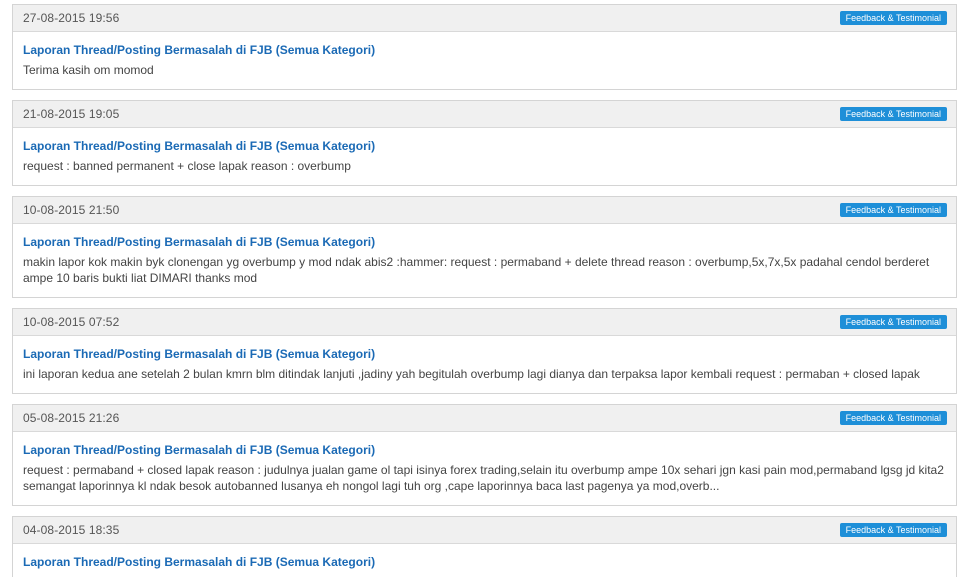 This screenshot has width=972, height=577. Describe the element at coordinates (88, 70) in the screenshot. I see `post-excerpt: Terima kasih om momod` at that location.